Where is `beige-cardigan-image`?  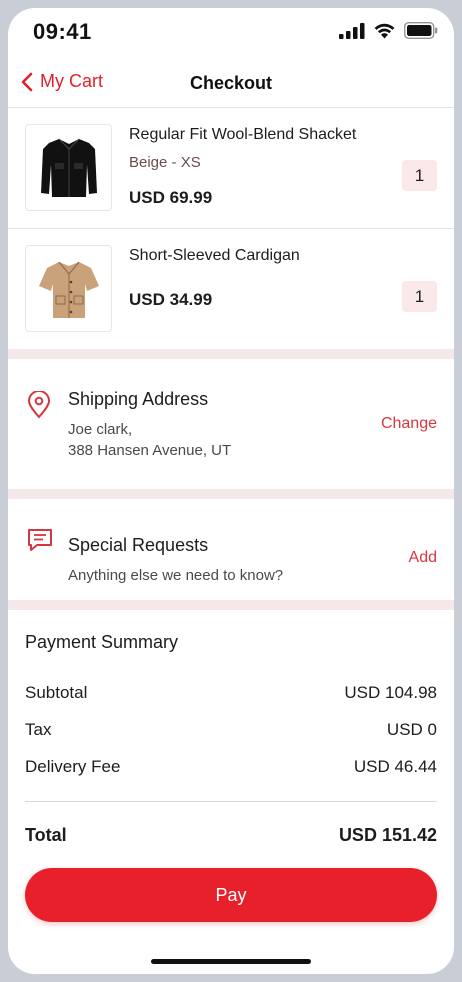 beige-cardigan-image is located at coordinates (68, 289).